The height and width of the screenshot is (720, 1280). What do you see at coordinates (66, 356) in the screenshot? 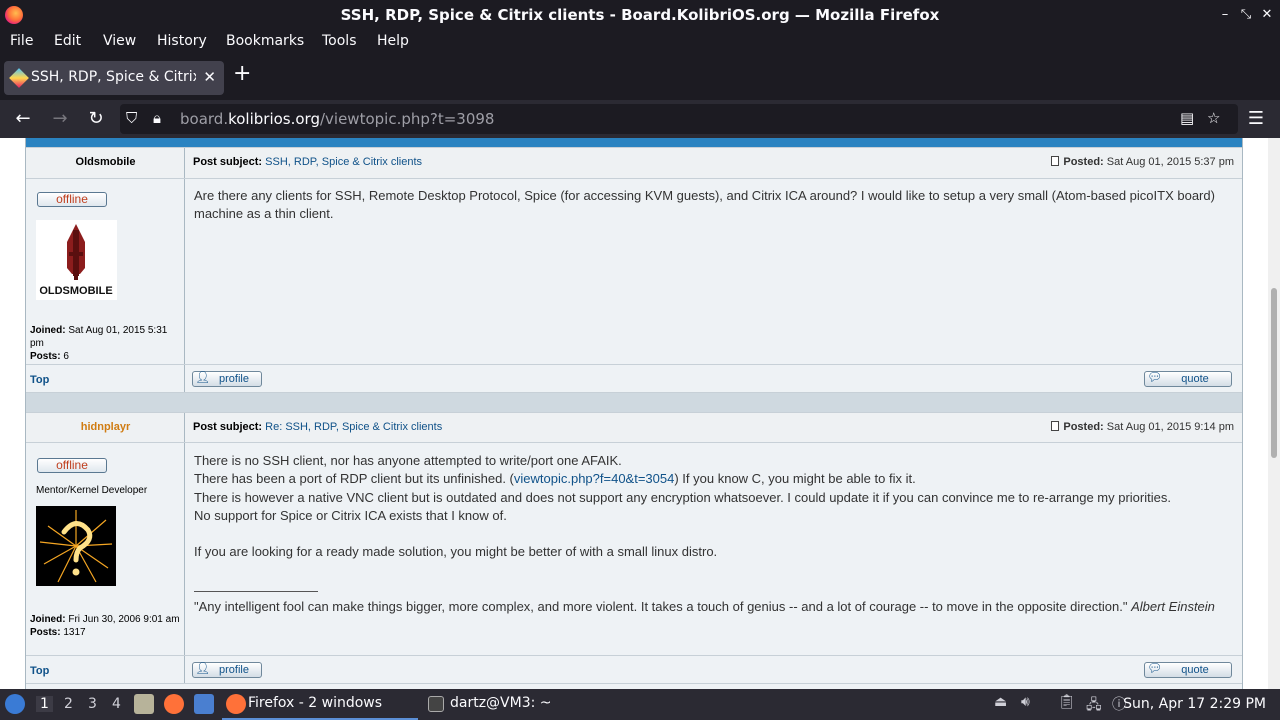
I see `posts-count: 6` at bounding box center [66, 356].